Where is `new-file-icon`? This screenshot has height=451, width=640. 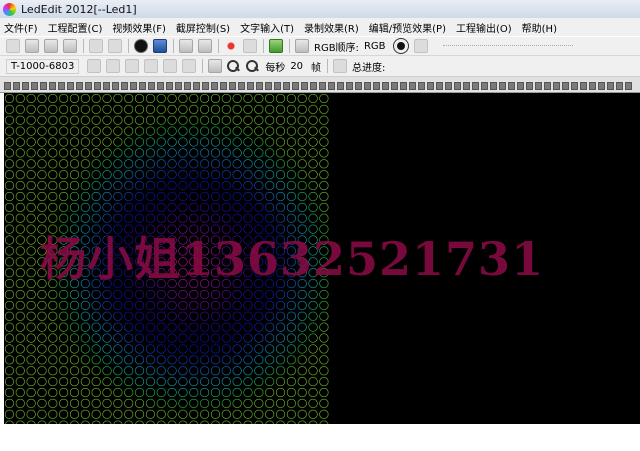
new-file-icon is located at coordinates (13, 46).